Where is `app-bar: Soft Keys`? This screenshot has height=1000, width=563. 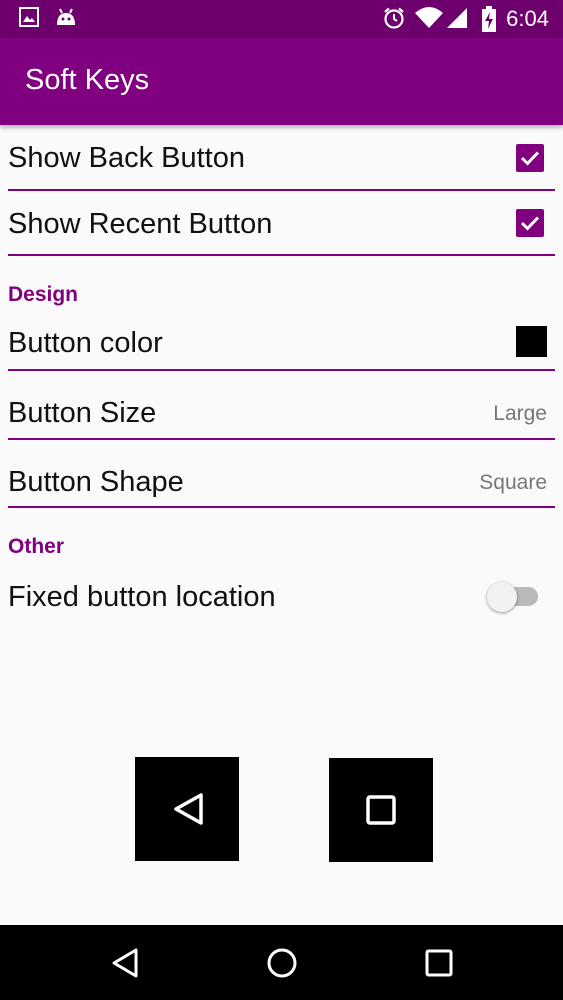
app-bar: Soft Keys is located at coordinates (281, 81).